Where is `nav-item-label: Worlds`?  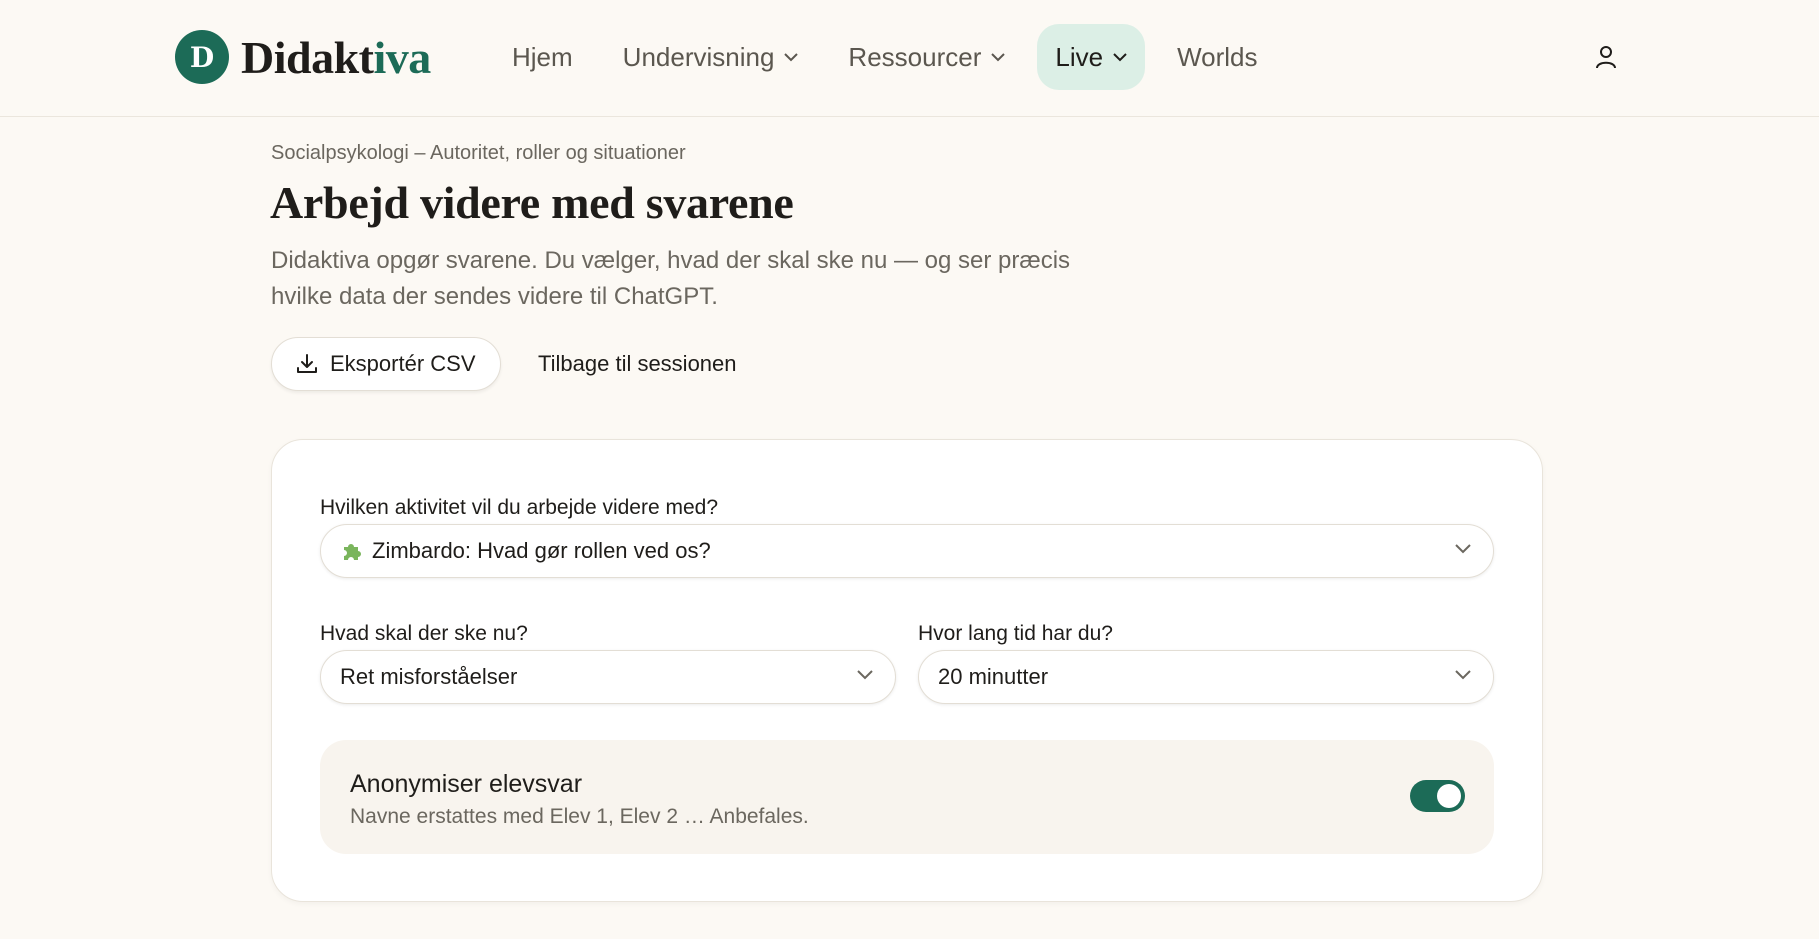 nav-item-label: Worlds is located at coordinates (1217, 56).